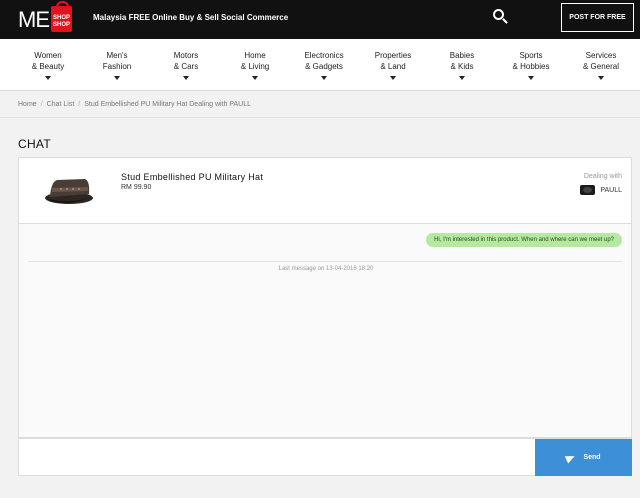  What do you see at coordinates (136, 187) in the screenshot?
I see `product-price: RM 99.90` at bounding box center [136, 187].